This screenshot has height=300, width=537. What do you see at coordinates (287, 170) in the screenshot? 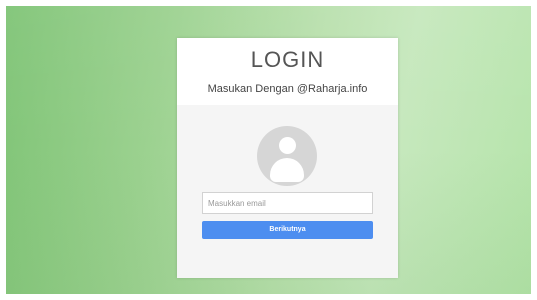
I see `avatar-body-shape` at bounding box center [287, 170].